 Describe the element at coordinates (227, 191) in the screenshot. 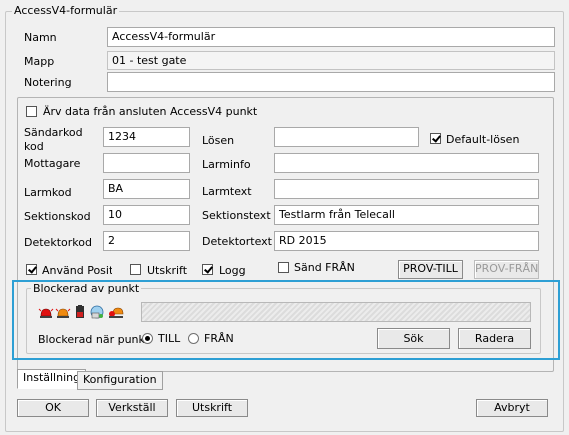

I see `larmtext-label: Larmtext` at that location.